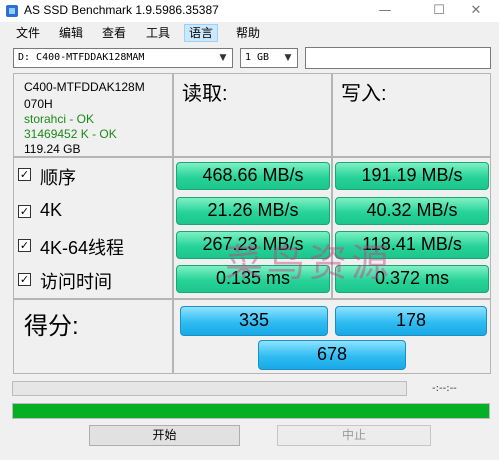 Image resolution: width=499 pixels, height=460 pixels. Describe the element at coordinates (253, 211) in the screenshot. I see `4k-read-result: 21.26 MB/s` at that location.